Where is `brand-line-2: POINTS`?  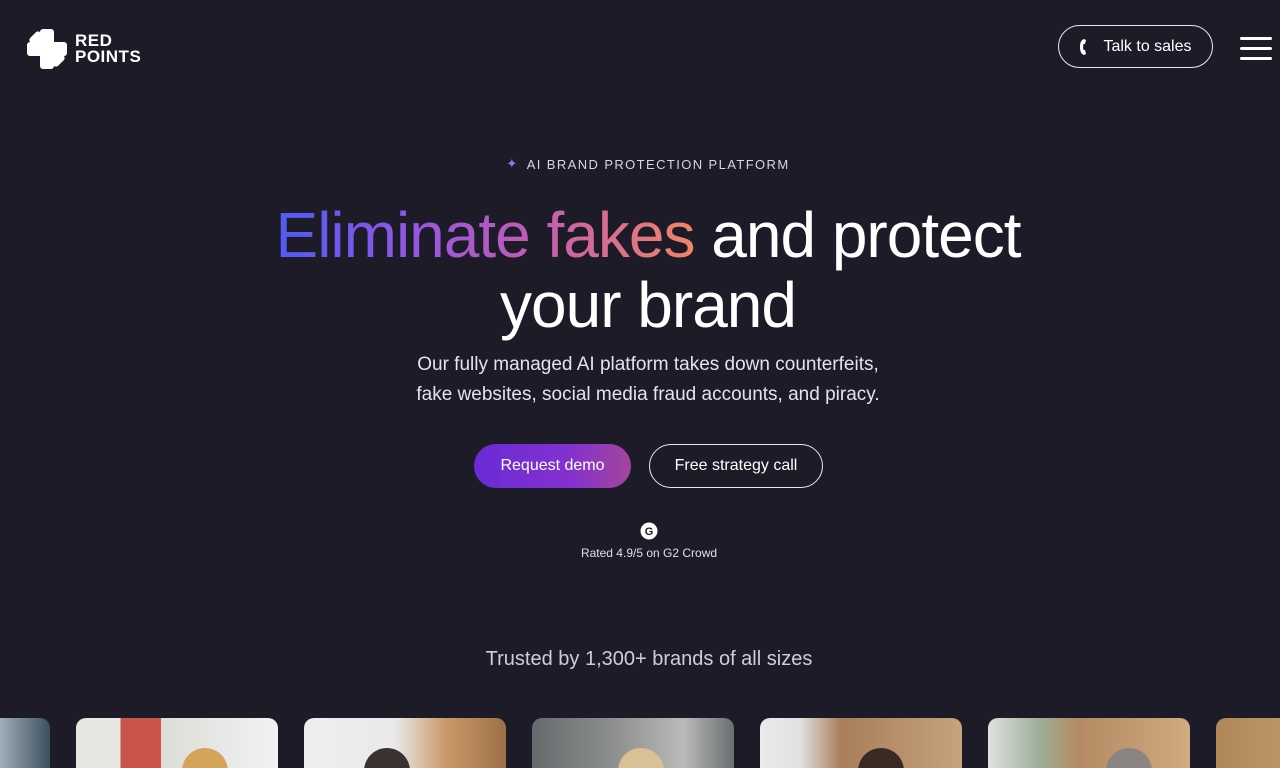 brand-line-2: POINTS is located at coordinates (108, 56).